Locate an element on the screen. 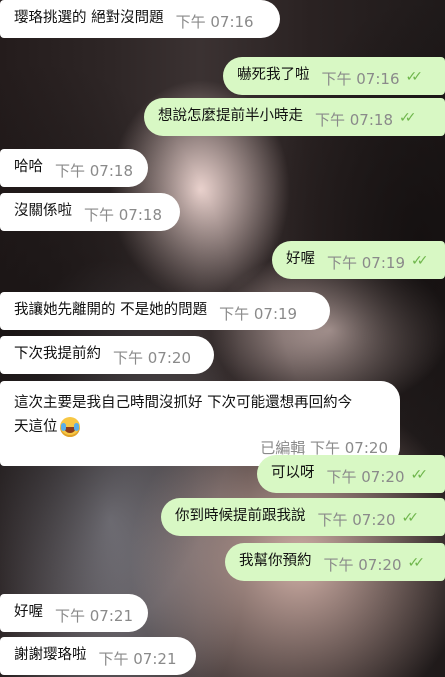 Image resolution: width=445 pixels, height=677 pixels. message-bubble-outgoing: 我幫你預約 下午 07:20 ✓✓ is located at coordinates (335, 562).